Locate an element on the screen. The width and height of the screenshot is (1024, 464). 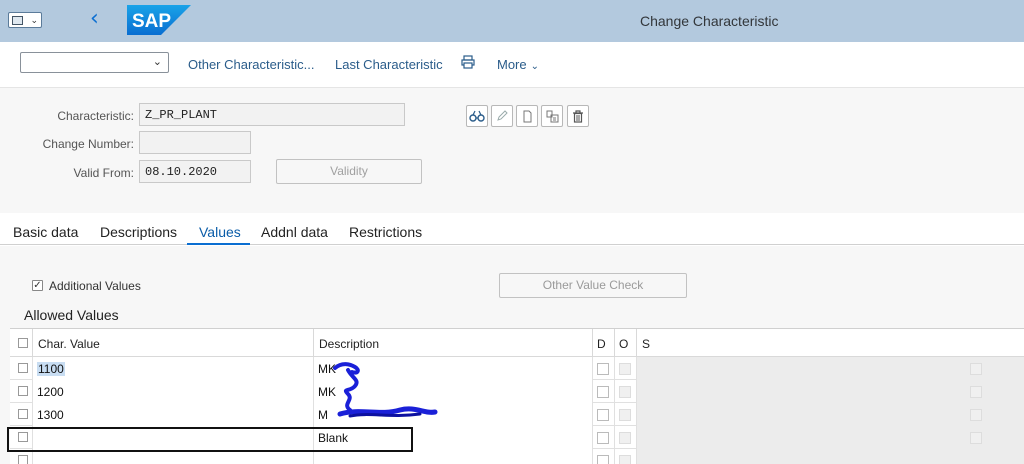
delete-button is located at coordinates (578, 116).